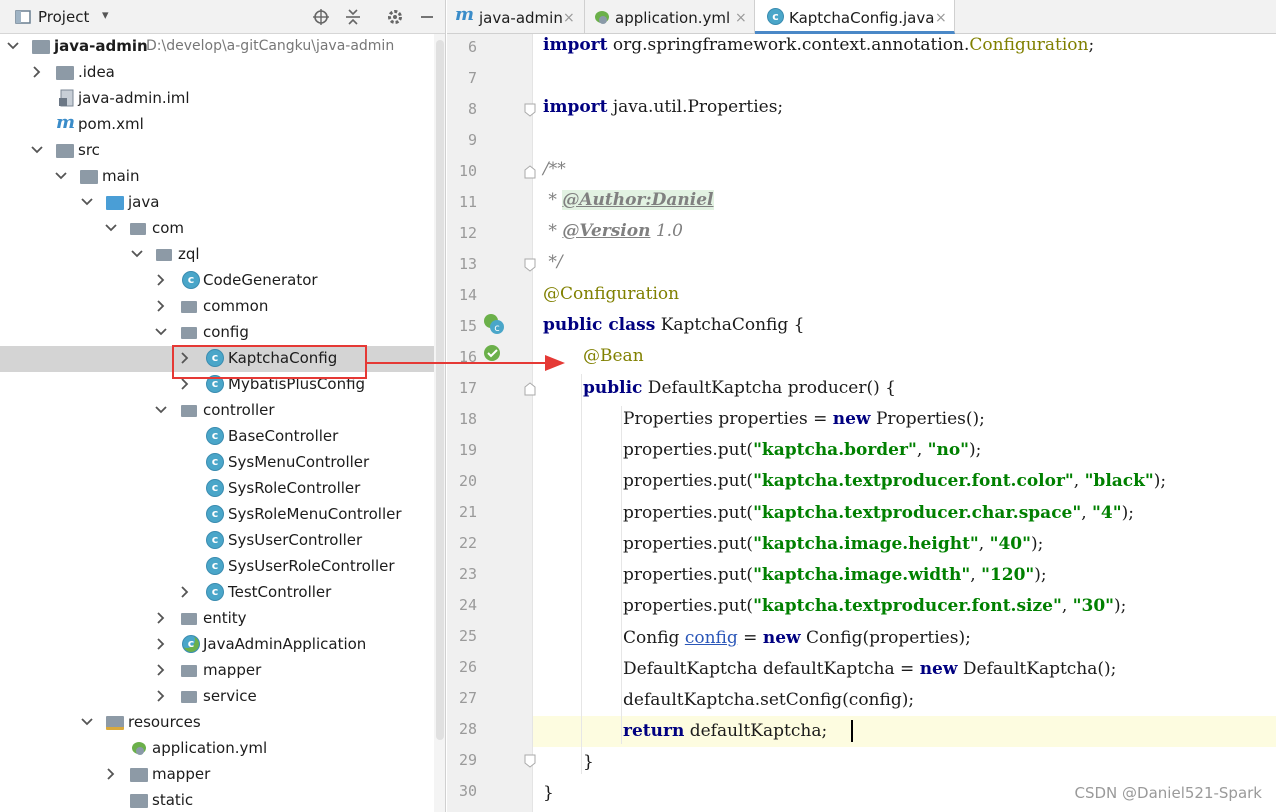 The height and width of the screenshot is (812, 1276). What do you see at coordinates (467, 760) in the screenshot?
I see `line-number: 29` at bounding box center [467, 760].